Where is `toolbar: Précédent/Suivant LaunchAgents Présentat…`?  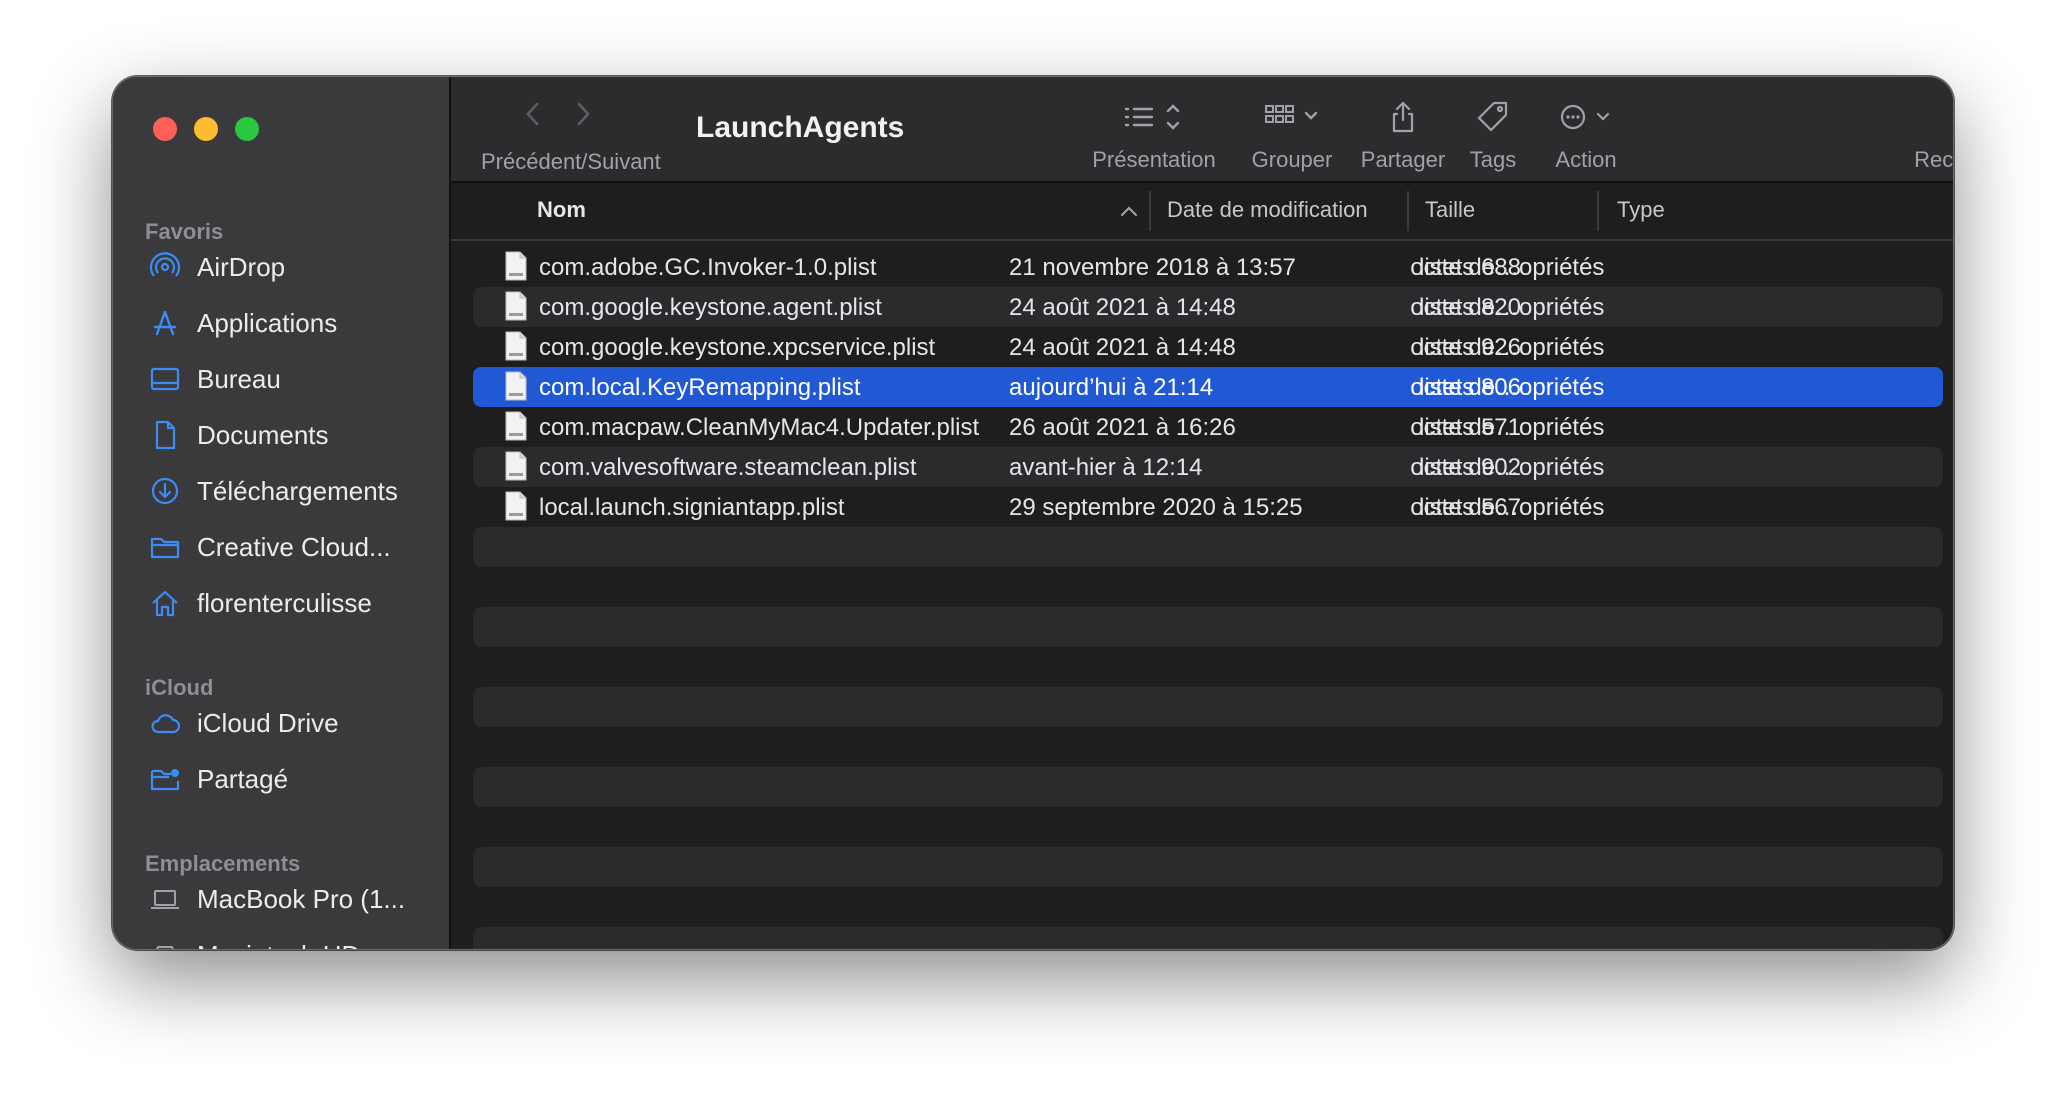 toolbar: Précédent/Suivant LaunchAgents Présentat… is located at coordinates (1202, 130).